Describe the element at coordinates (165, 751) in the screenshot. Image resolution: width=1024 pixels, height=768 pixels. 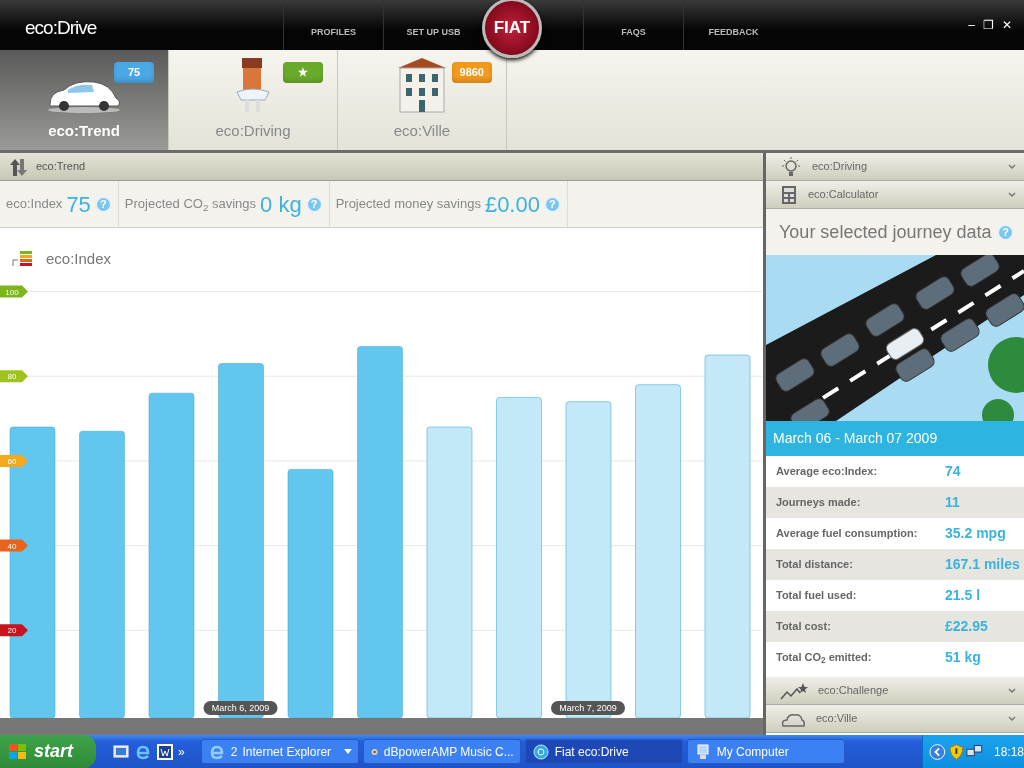
I see `document-w-icon` at that location.